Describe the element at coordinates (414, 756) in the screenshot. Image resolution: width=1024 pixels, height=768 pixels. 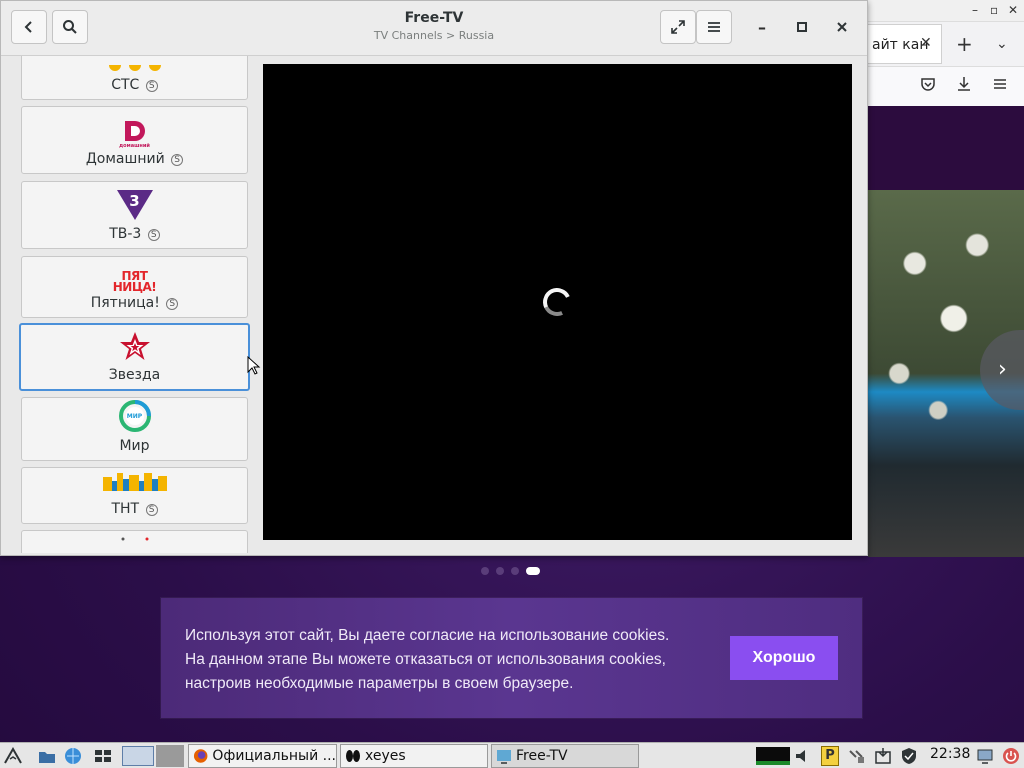
I see `task-xeyes: xeyes` at that location.